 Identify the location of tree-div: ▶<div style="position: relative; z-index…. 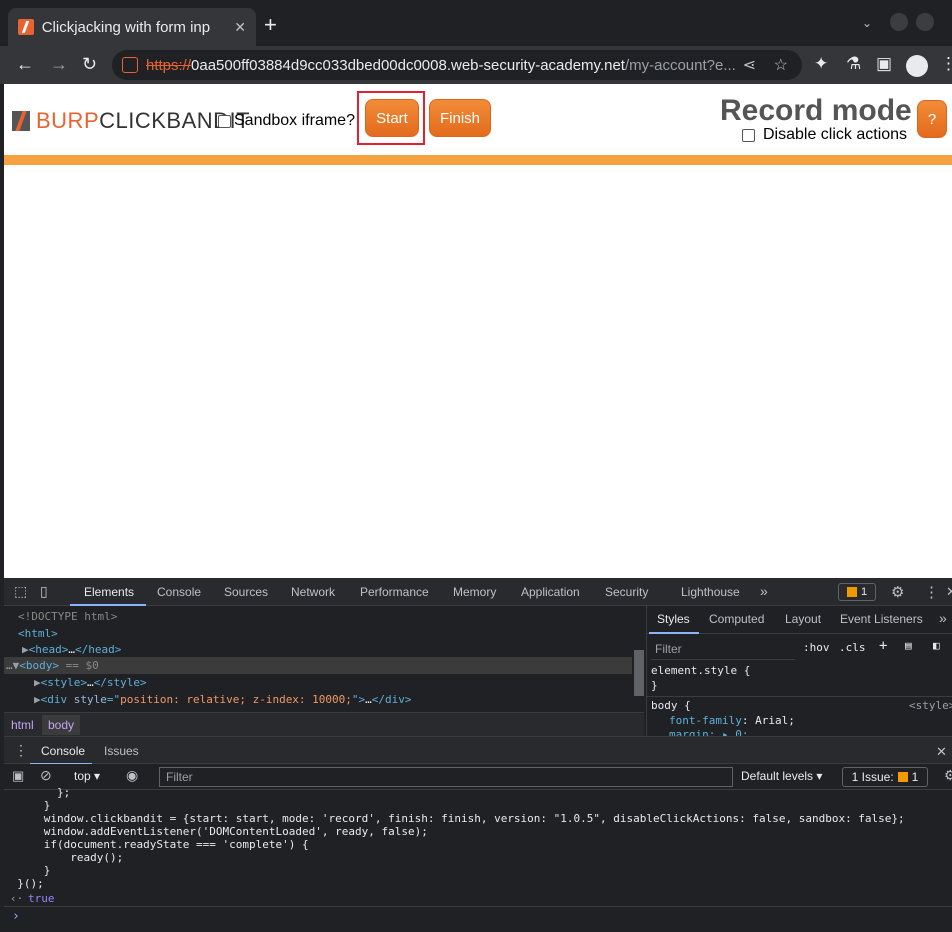
(348, 699).